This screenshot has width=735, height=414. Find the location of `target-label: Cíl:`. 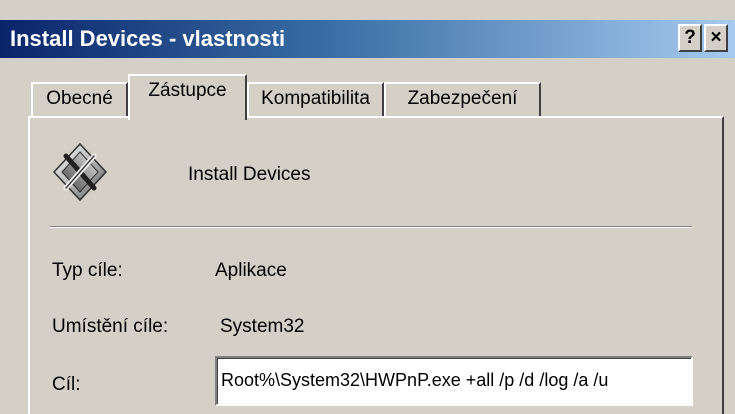

target-label: Cíl: is located at coordinates (66, 384).